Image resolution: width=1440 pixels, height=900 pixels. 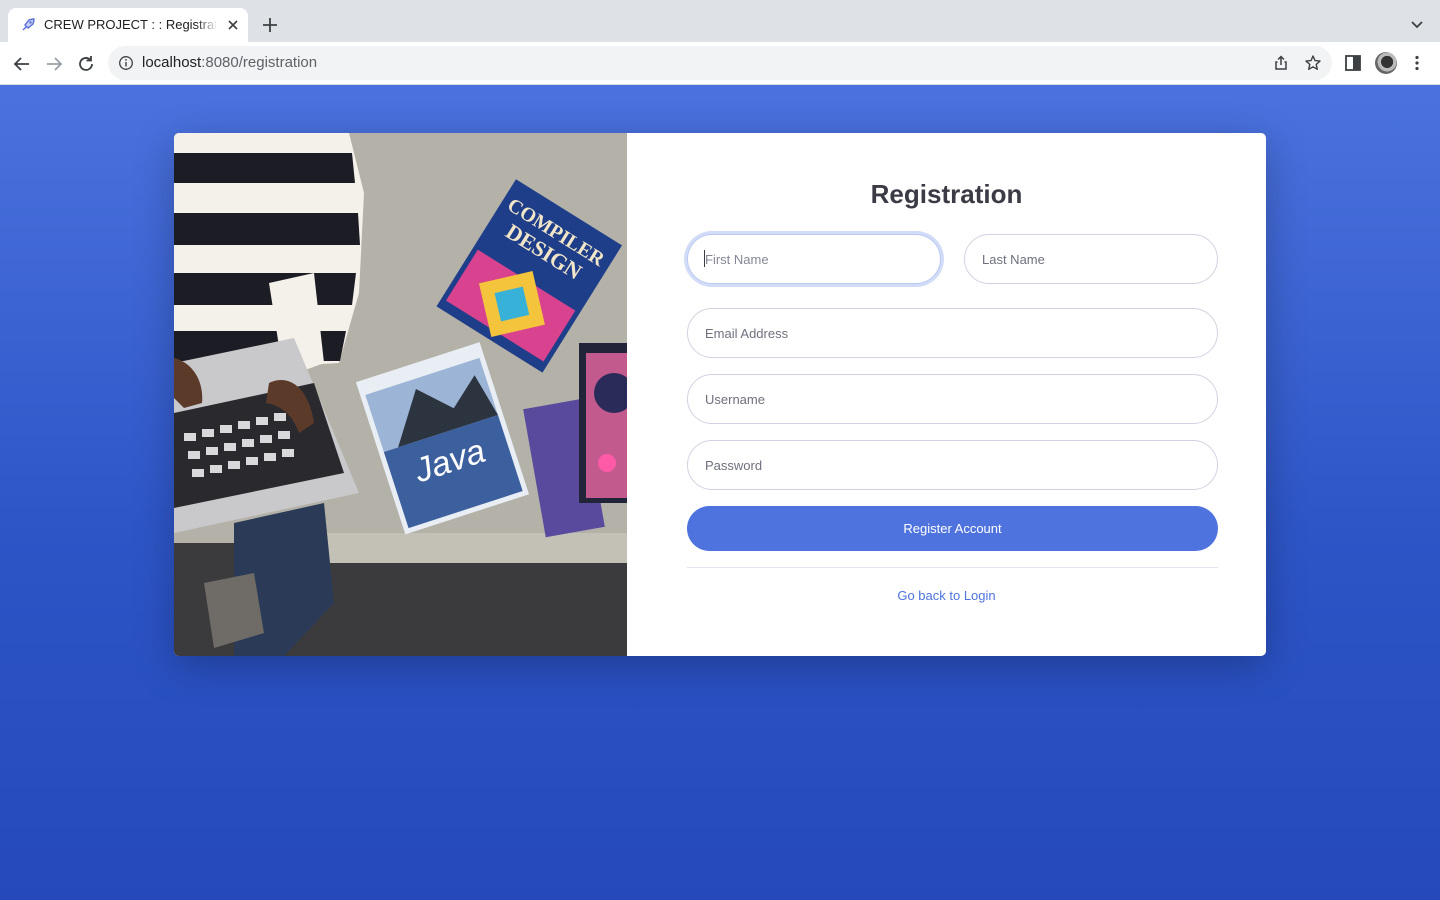 What do you see at coordinates (952, 528) in the screenshot?
I see `register-account-button: Register Account` at bounding box center [952, 528].